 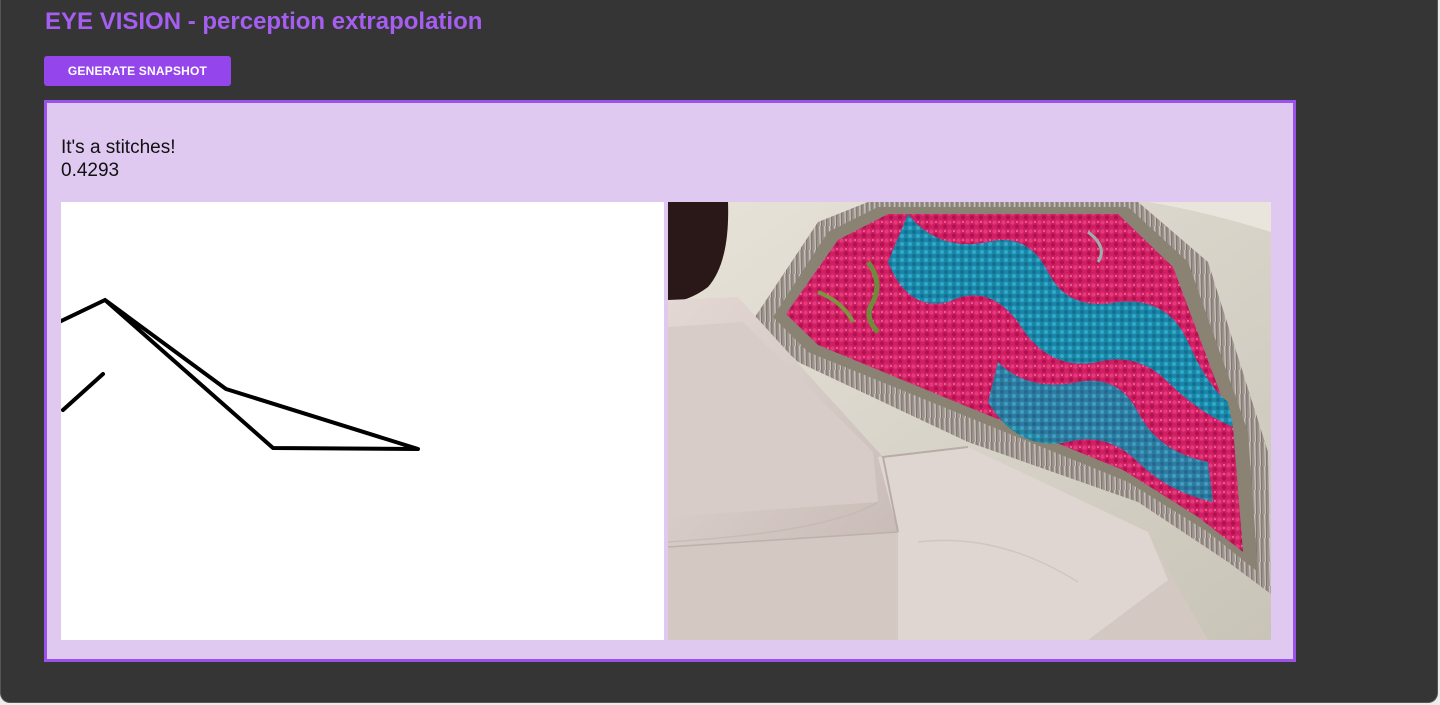 What do you see at coordinates (118, 147) in the screenshot?
I see `prediction-label: It's a stitches!` at bounding box center [118, 147].